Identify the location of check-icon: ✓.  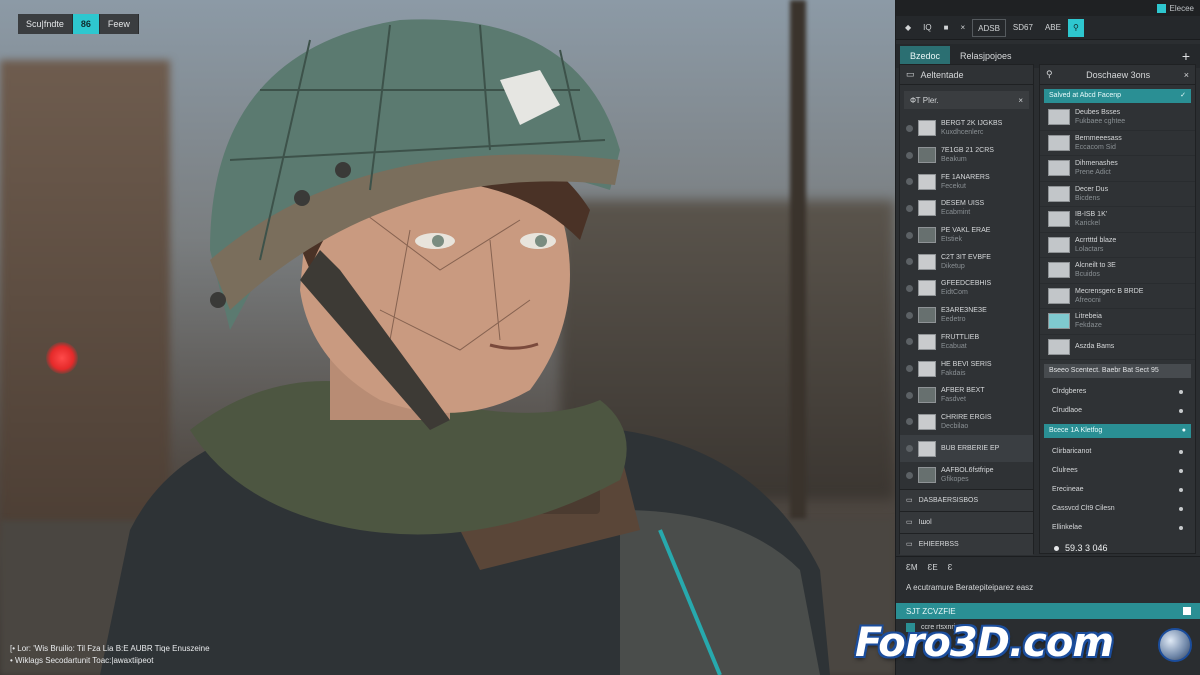
(1183, 95).